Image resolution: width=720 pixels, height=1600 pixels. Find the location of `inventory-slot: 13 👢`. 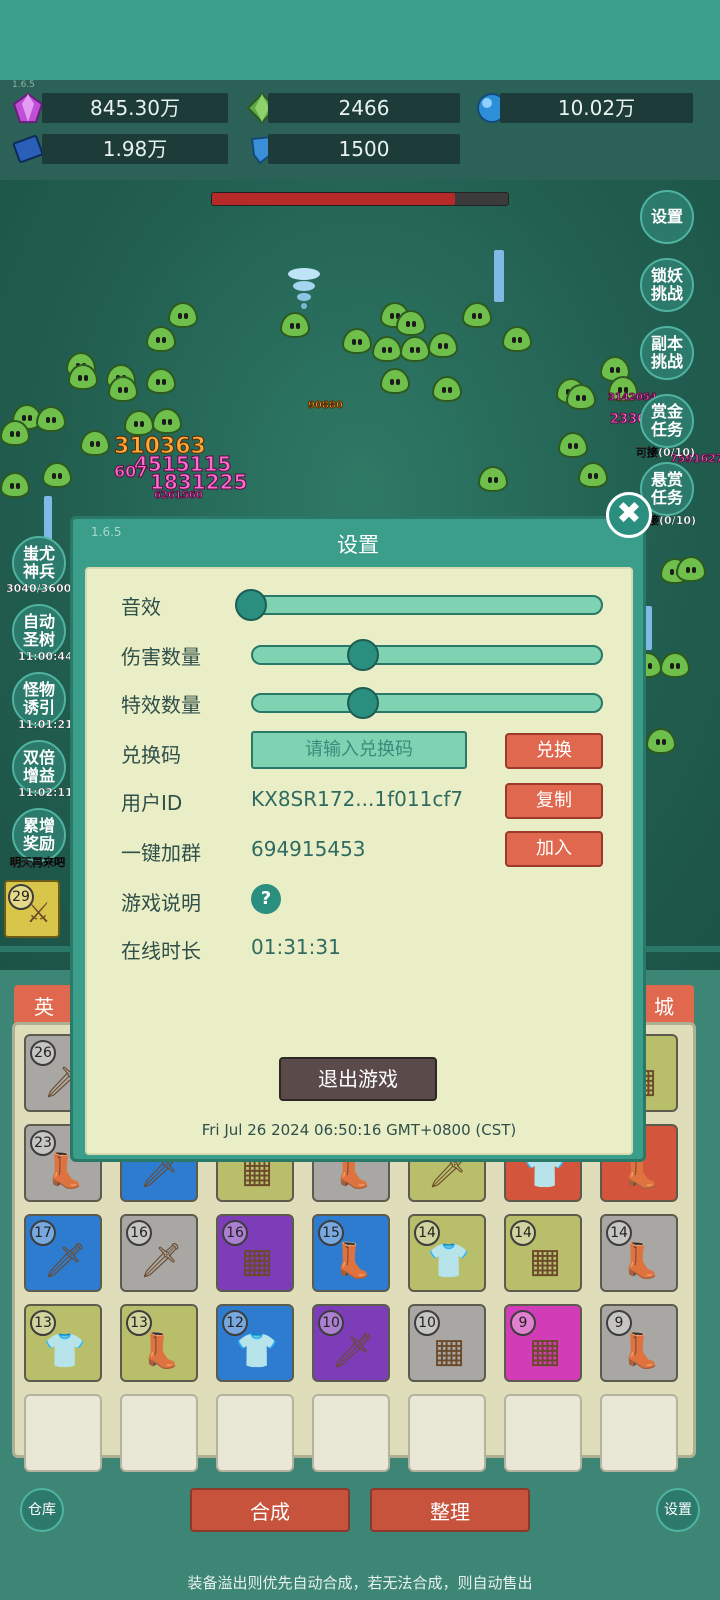

inventory-slot: 13 👢 is located at coordinates (159, 1343).